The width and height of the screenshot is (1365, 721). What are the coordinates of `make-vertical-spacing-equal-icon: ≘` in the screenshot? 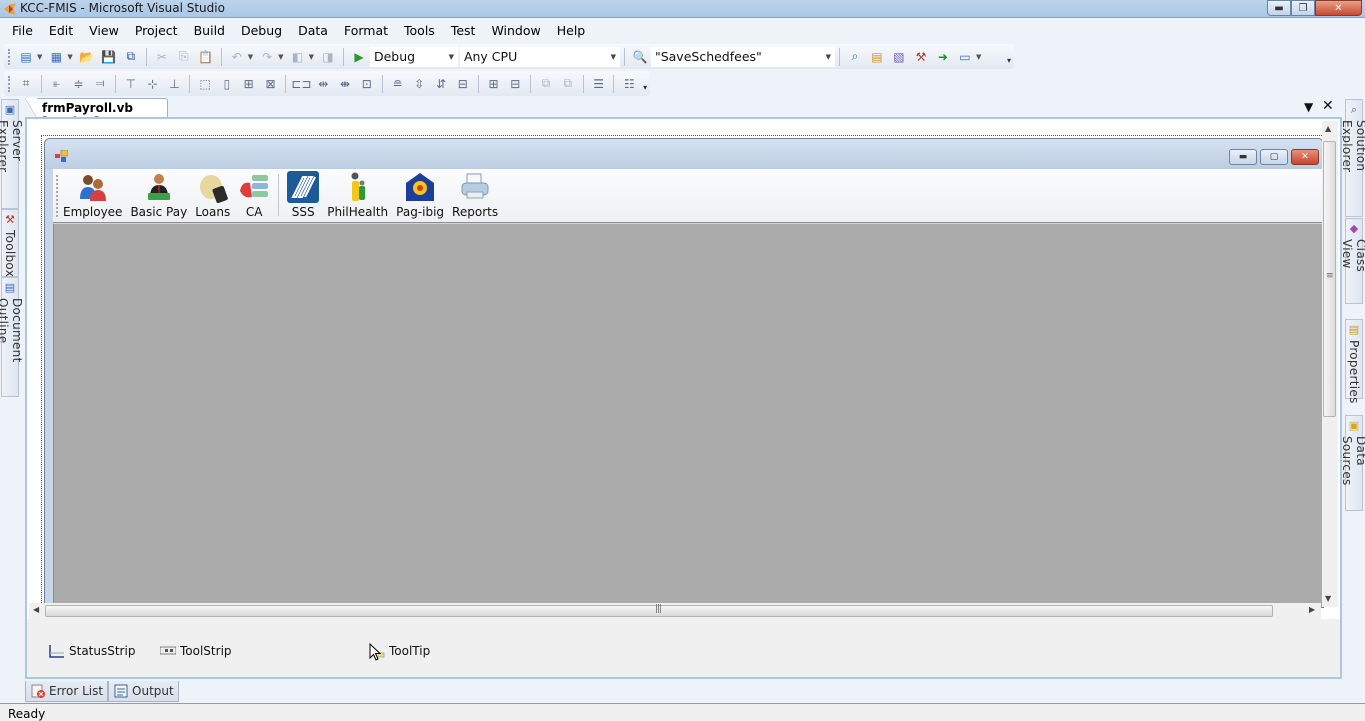 It's located at (398, 84).